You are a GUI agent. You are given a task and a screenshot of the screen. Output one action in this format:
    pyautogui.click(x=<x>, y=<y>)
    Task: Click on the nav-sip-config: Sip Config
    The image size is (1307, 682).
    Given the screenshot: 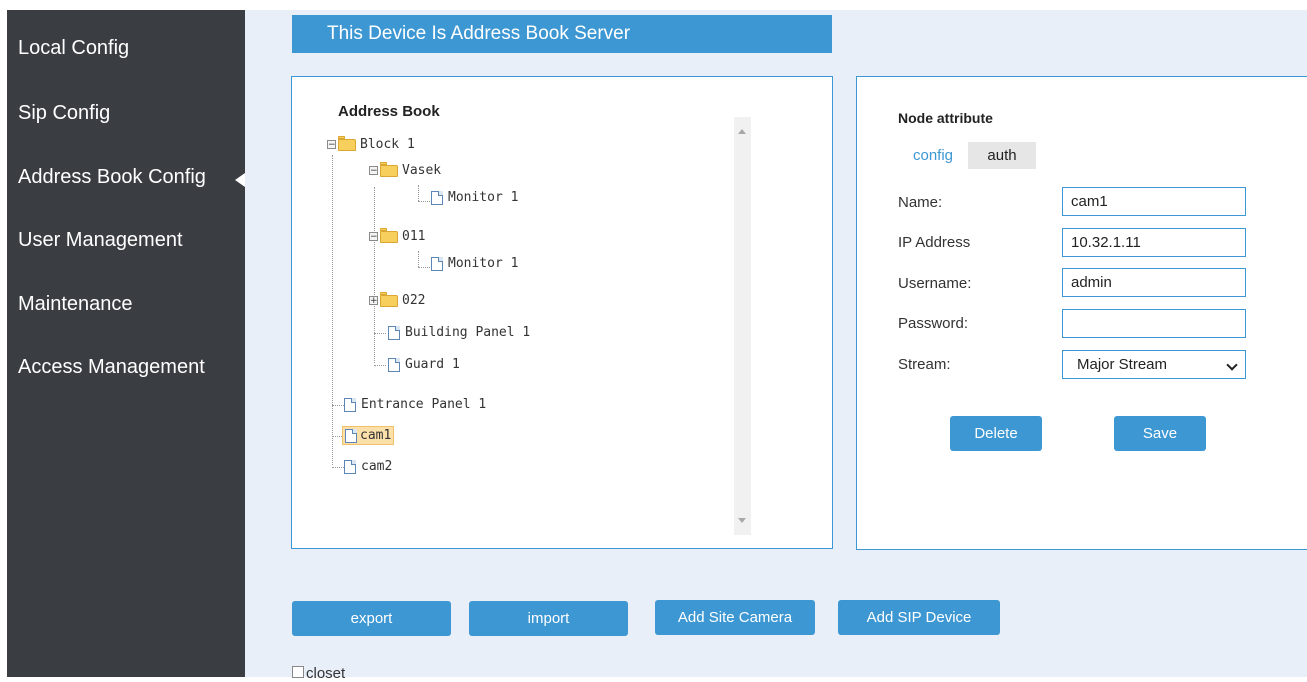 What is the action you would take?
    pyautogui.click(x=64, y=113)
    